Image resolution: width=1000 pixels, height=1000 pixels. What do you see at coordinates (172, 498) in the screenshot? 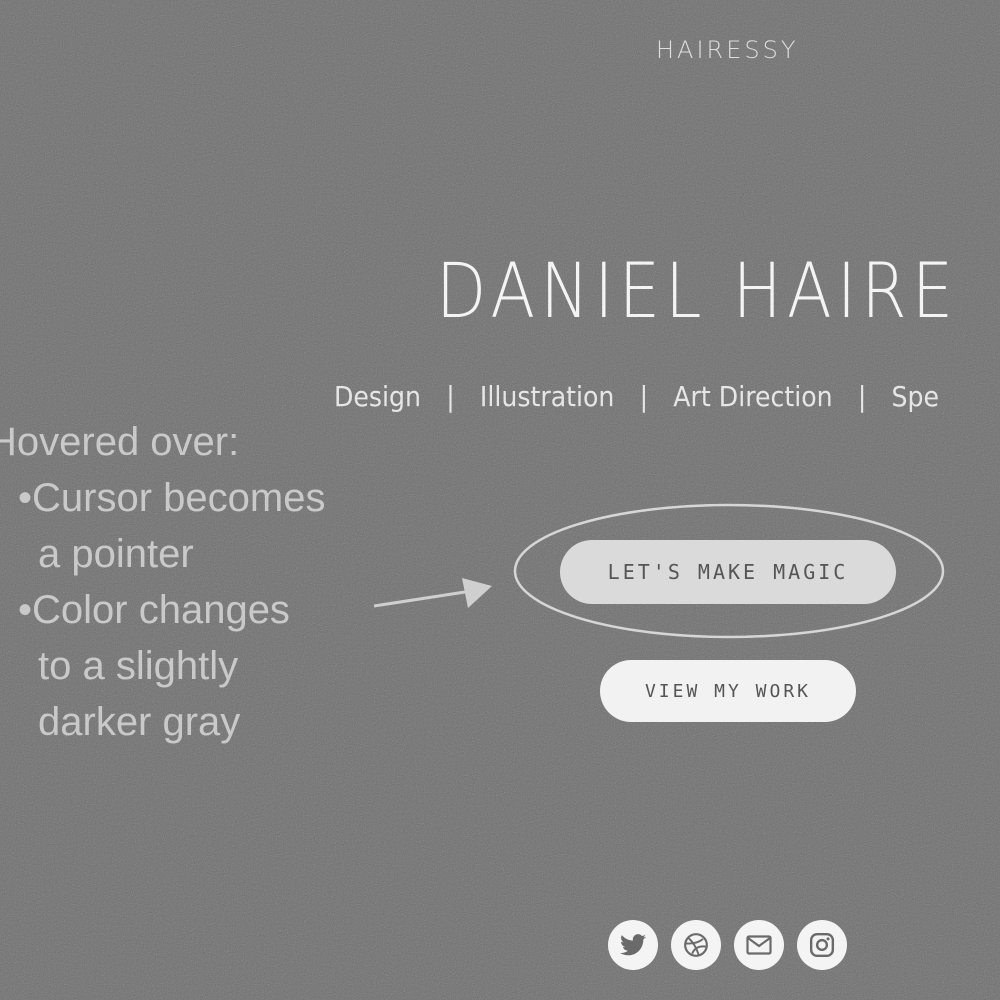
I see `annotation-line: •Cursor becomes` at bounding box center [172, 498].